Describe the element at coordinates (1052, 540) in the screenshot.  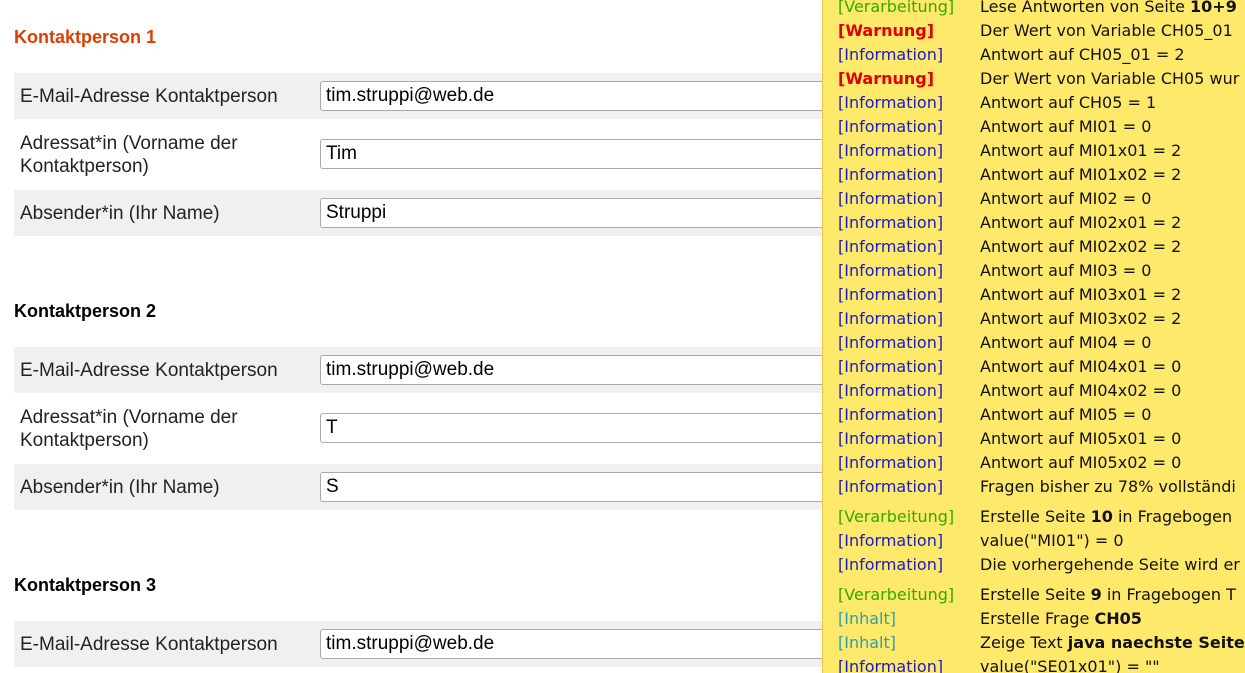
I see `log-message: value("MI01") = 0` at that location.